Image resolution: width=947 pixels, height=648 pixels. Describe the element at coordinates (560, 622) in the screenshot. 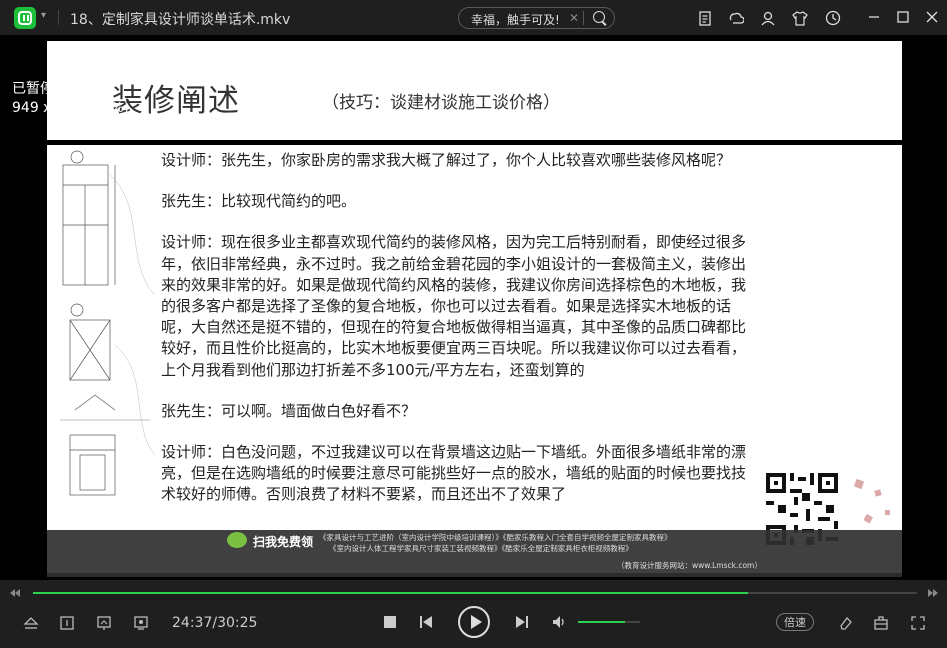

I see `volume-icon` at that location.